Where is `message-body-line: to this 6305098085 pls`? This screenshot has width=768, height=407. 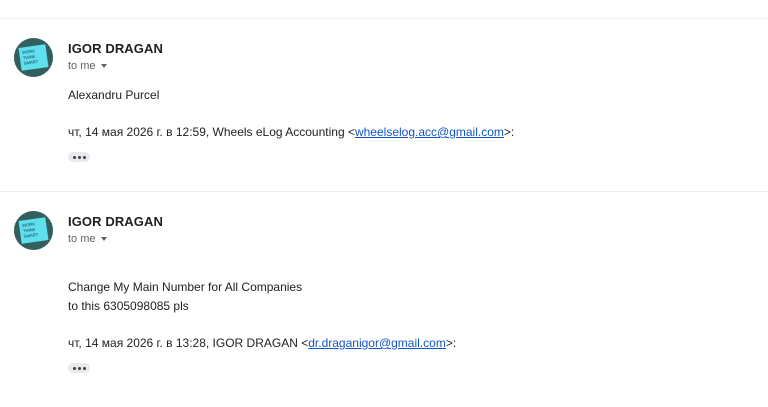 message-body-line: to this 6305098085 pls is located at coordinates (128, 306).